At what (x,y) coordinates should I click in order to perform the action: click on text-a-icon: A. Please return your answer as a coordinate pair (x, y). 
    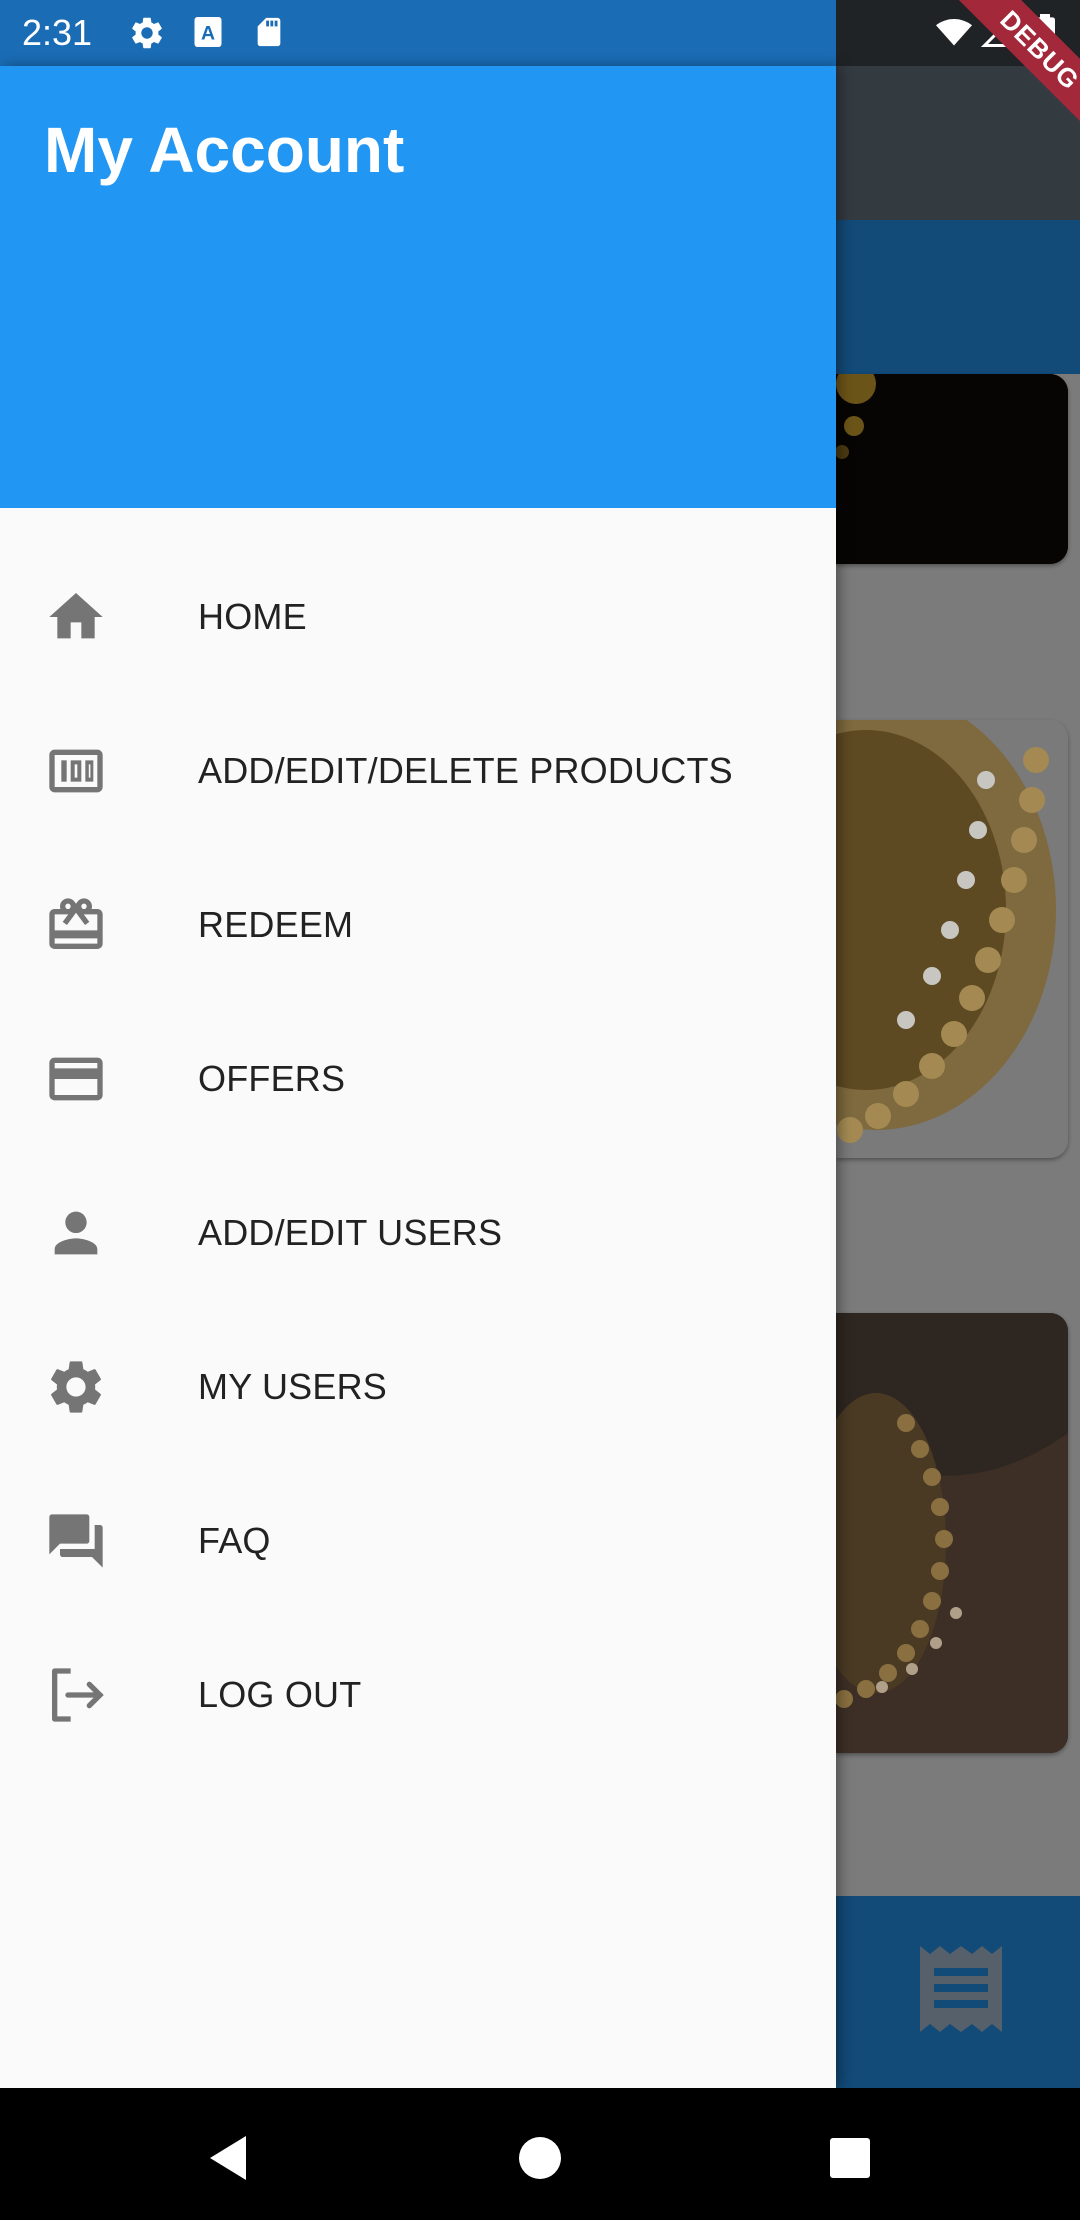
    Looking at the image, I should click on (208, 32).